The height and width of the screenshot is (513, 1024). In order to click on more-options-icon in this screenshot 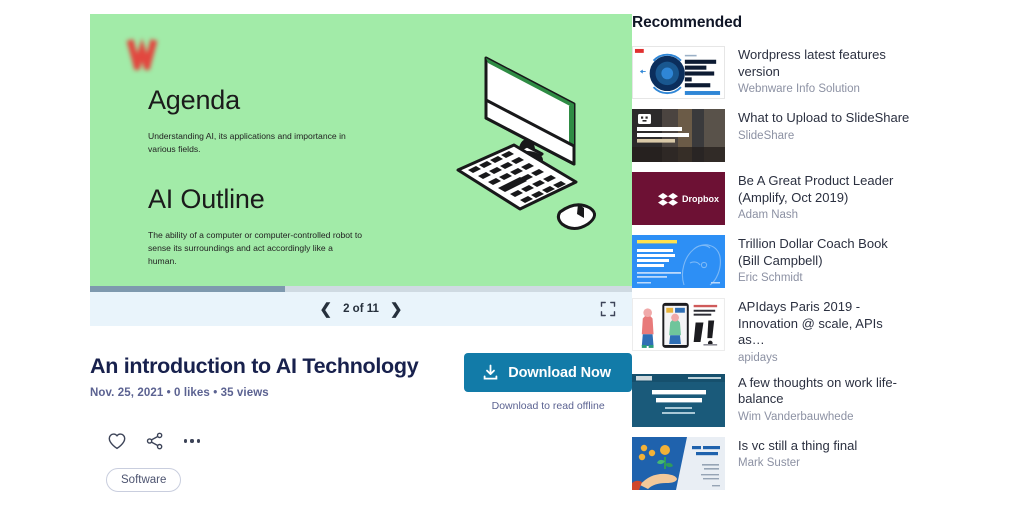, I will do `click(192, 440)`.